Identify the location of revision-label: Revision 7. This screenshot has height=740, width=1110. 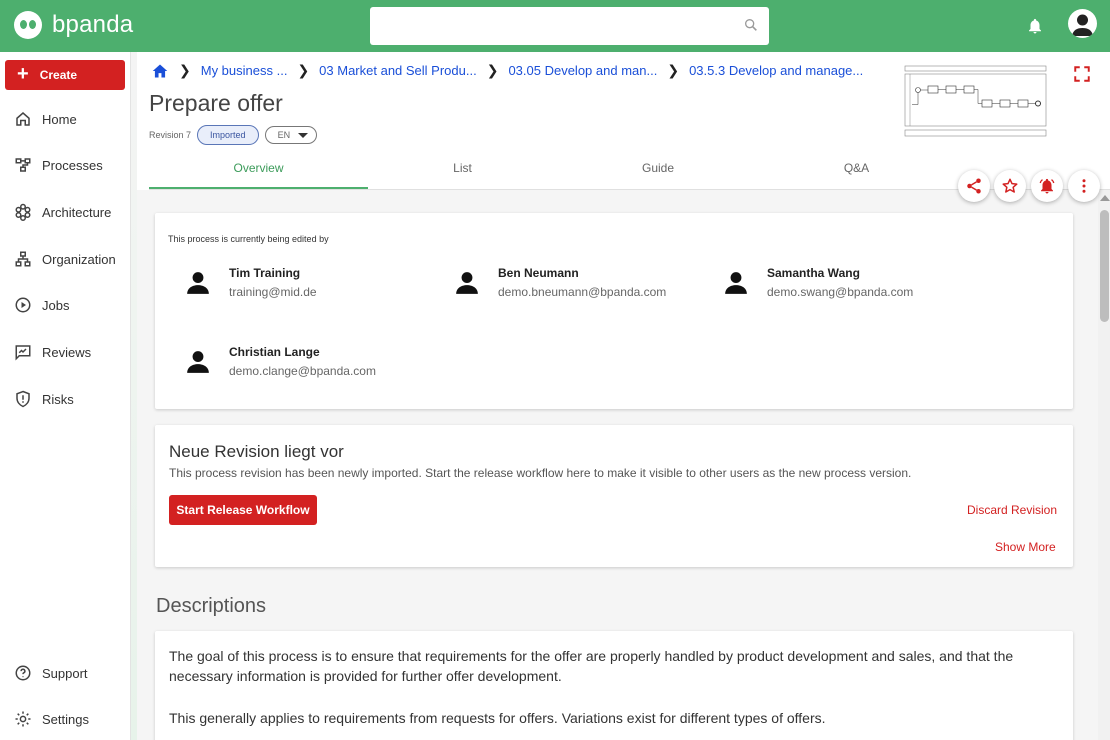
(170, 135).